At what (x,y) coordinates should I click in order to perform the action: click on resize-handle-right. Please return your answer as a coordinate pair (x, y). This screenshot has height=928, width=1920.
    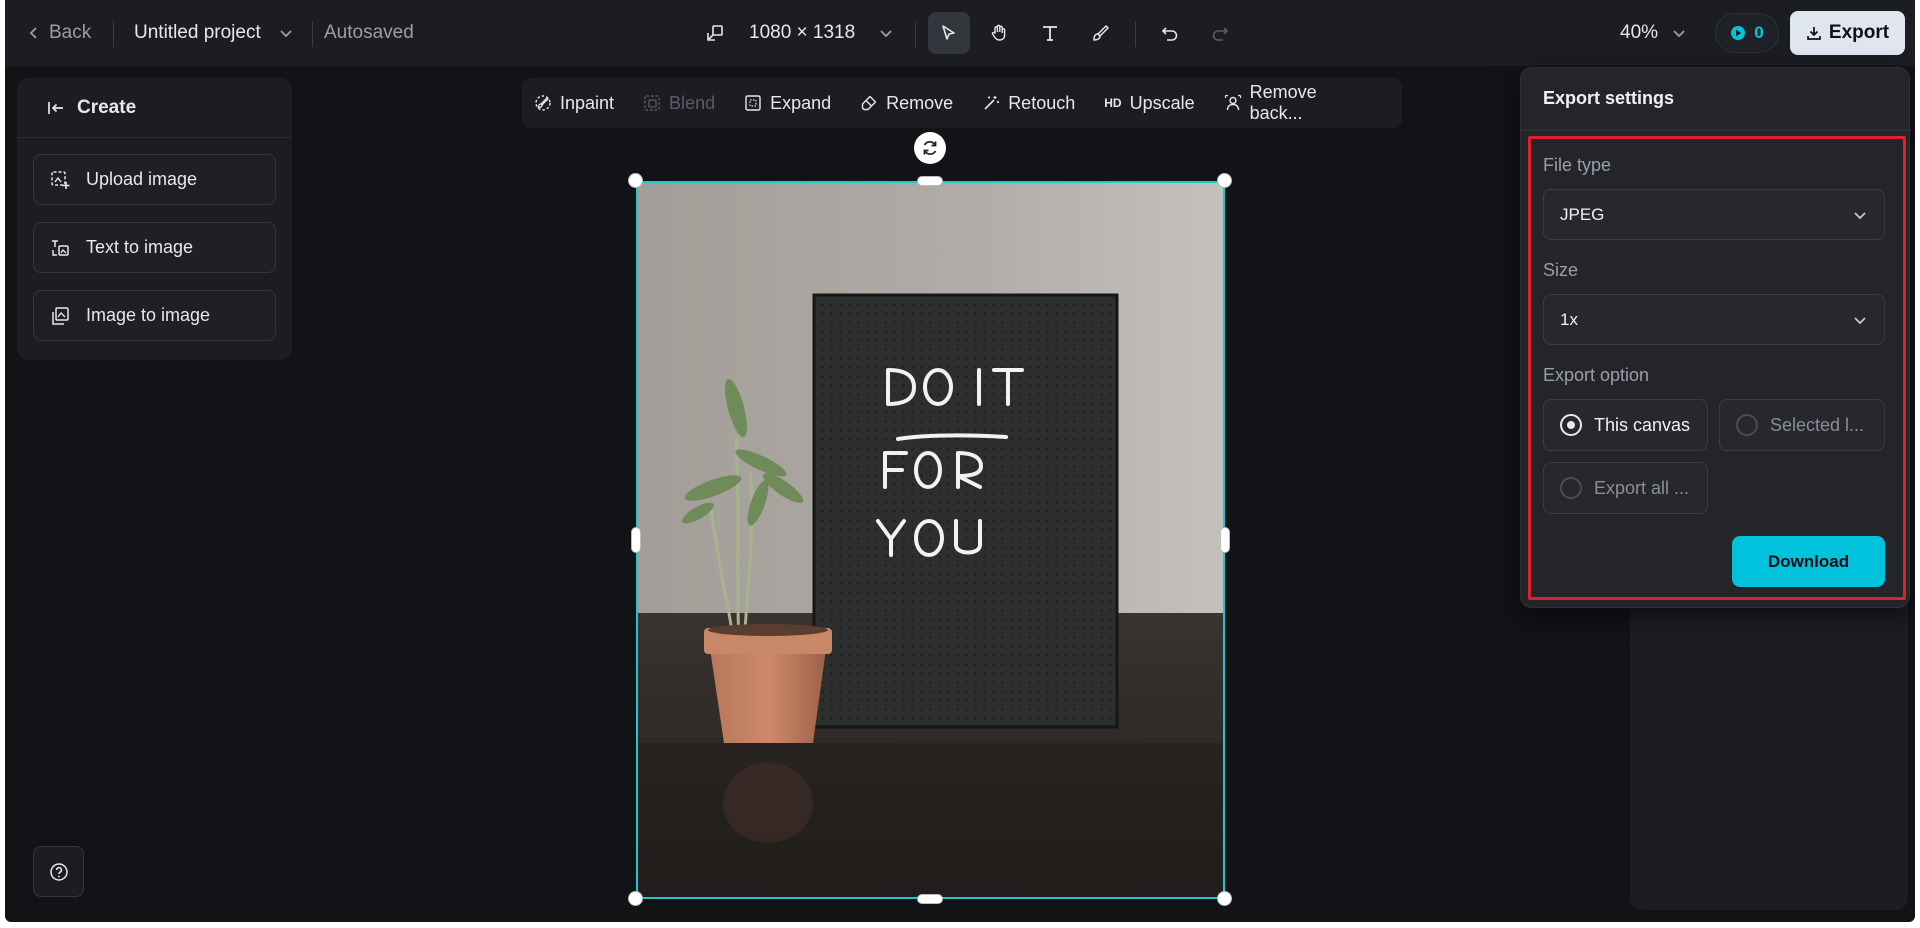
    Looking at the image, I should click on (1225, 540).